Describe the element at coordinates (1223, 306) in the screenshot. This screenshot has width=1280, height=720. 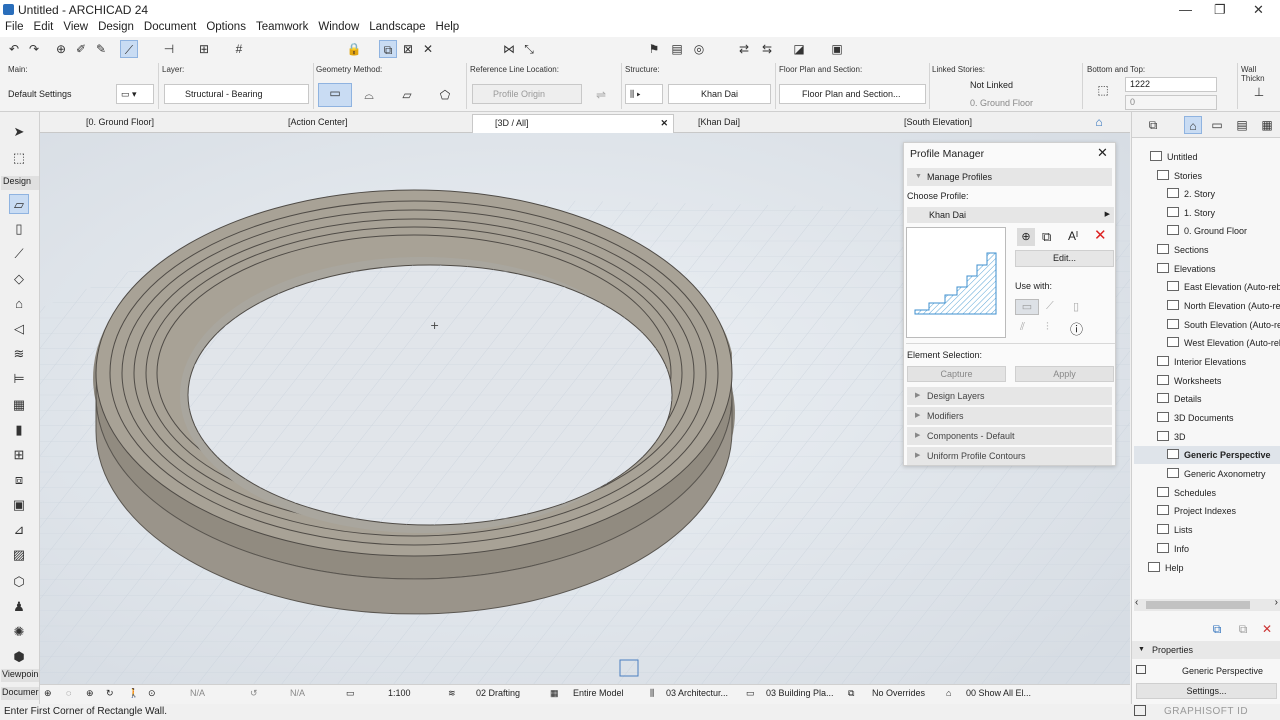
I see `nav-north-elevation: North Elevation (Auto-rel` at that location.